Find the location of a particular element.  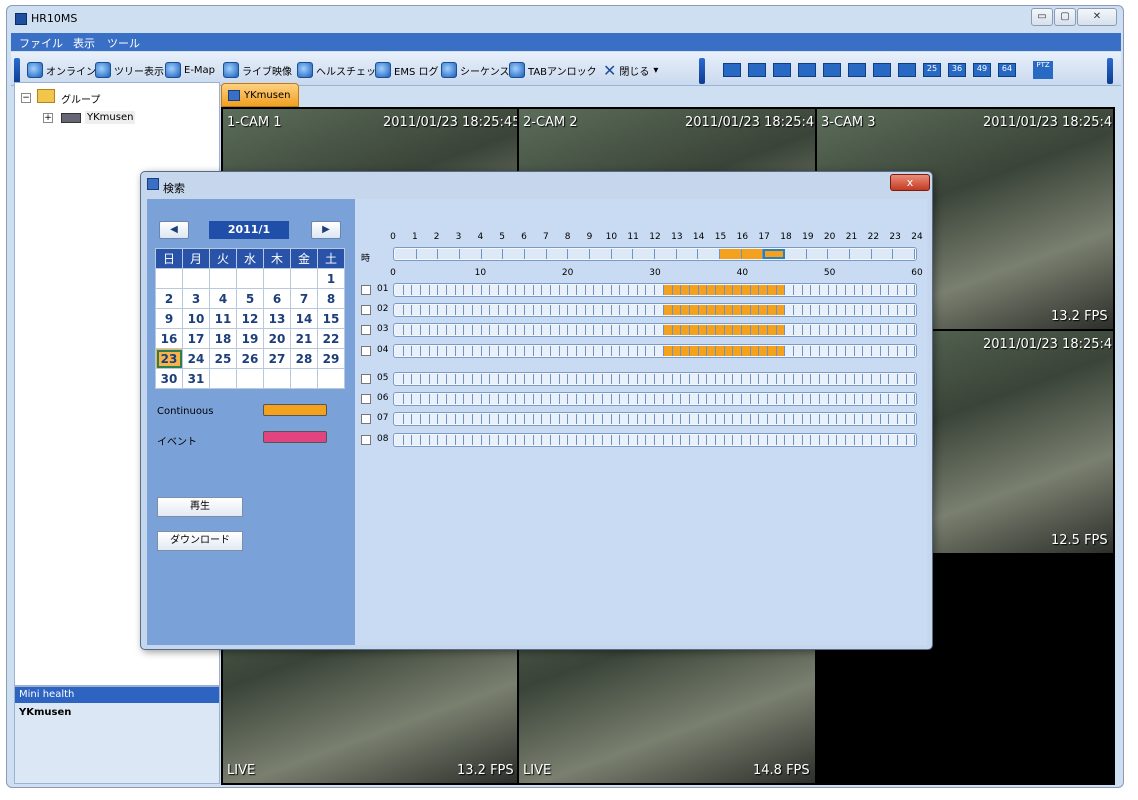

ems-log-button: EMS ログ is located at coordinates (406, 70).